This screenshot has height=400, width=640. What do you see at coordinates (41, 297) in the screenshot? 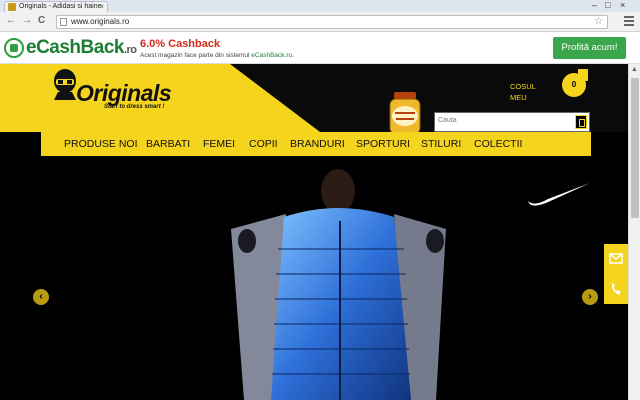
I see `slider-prev-button: ‹` at bounding box center [41, 297].